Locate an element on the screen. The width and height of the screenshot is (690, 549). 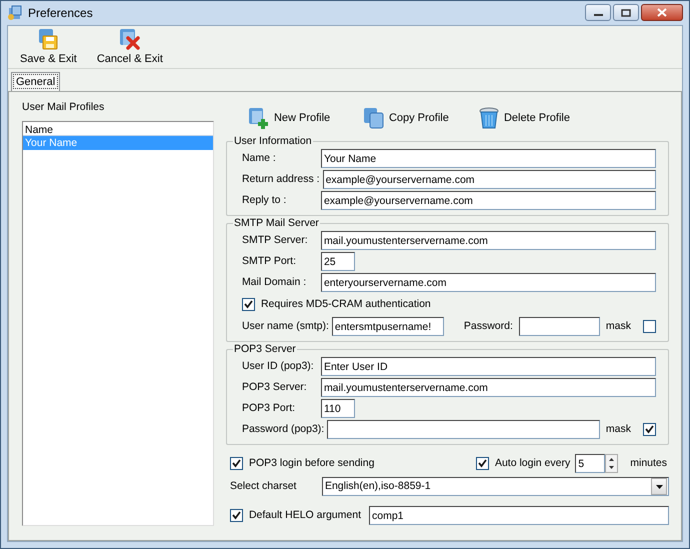
input-field: entersmtpusername! is located at coordinates (388, 326).